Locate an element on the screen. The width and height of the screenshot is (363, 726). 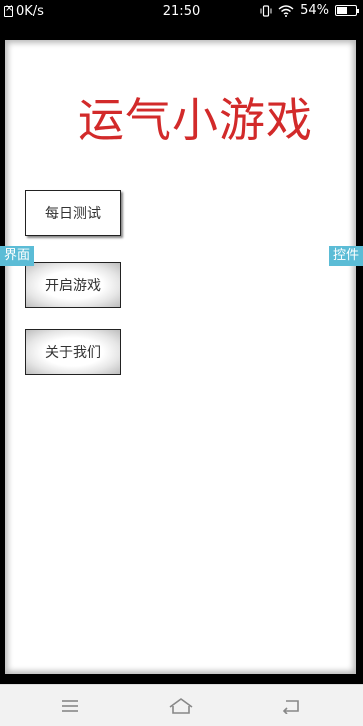
daily-test-button: 每日测试 is located at coordinates (73, 213).